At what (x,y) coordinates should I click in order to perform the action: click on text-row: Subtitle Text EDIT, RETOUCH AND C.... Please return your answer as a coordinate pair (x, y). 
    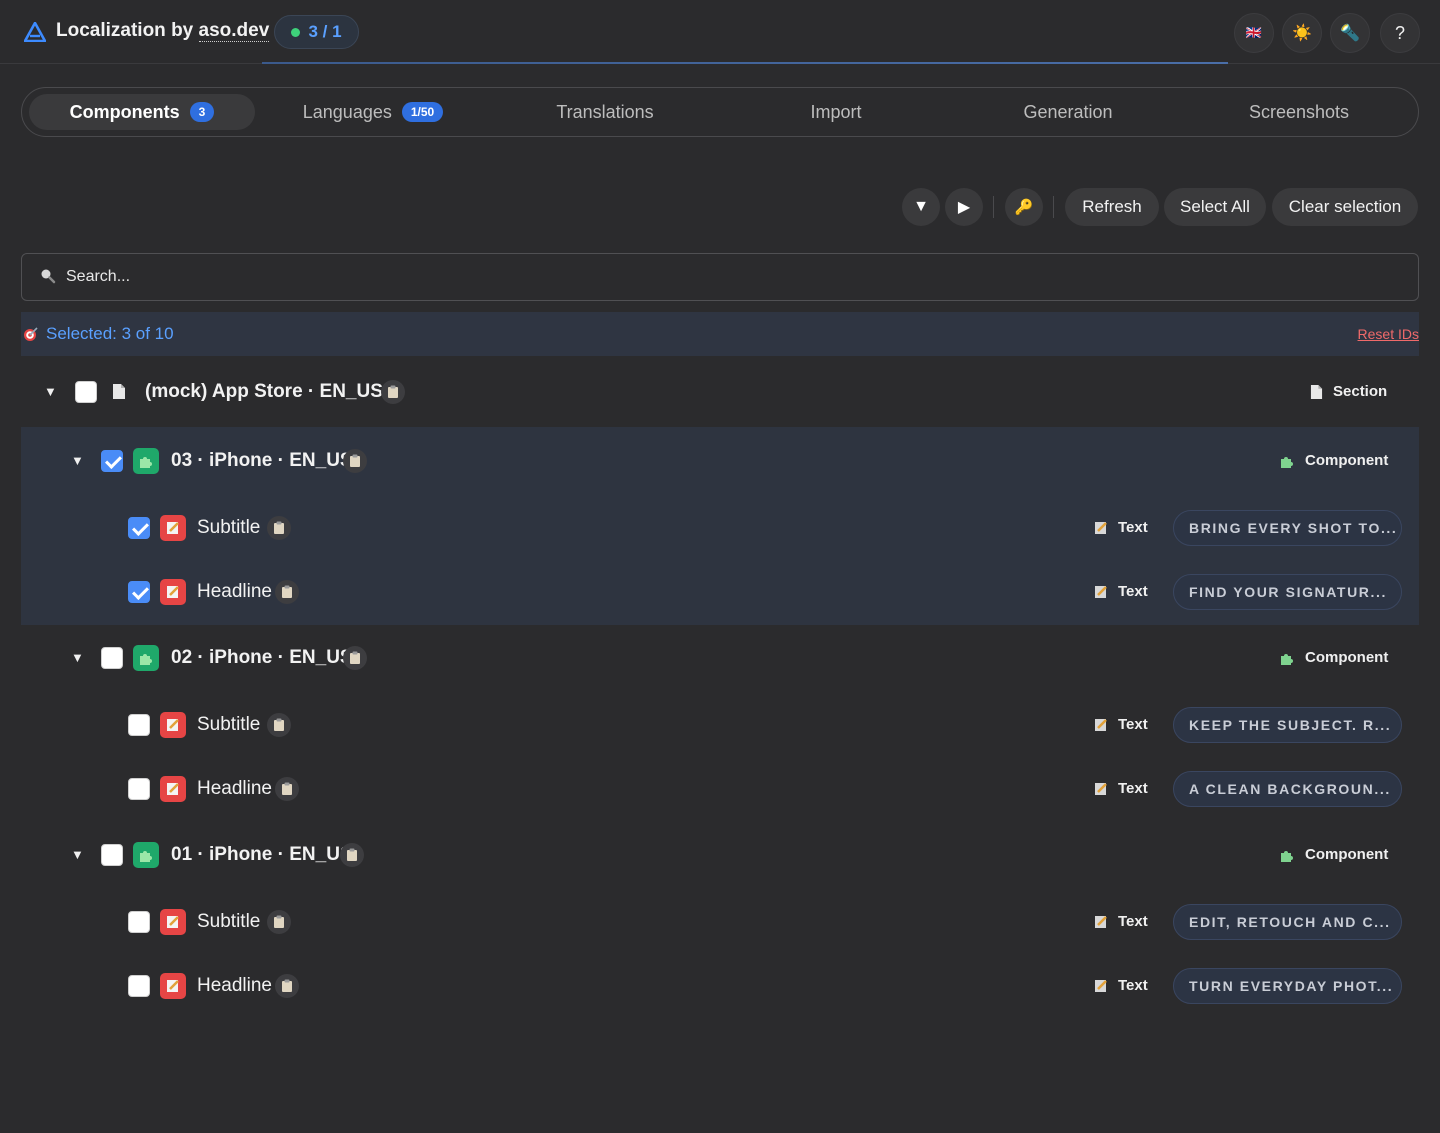
    Looking at the image, I should click on (720, 922).